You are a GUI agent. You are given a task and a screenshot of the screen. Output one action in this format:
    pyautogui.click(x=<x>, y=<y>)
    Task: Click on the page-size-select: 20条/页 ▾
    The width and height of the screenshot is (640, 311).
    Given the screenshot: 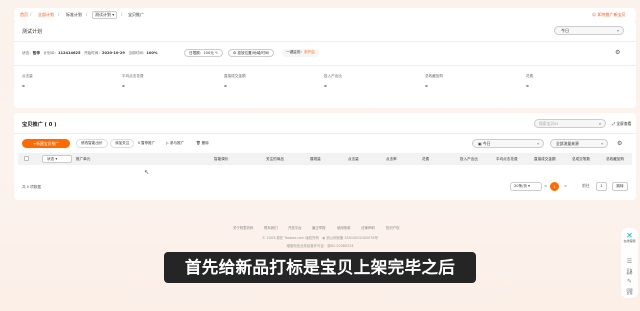 What is the action you would take?
    pyautogui.click(x=526, y=186)
    